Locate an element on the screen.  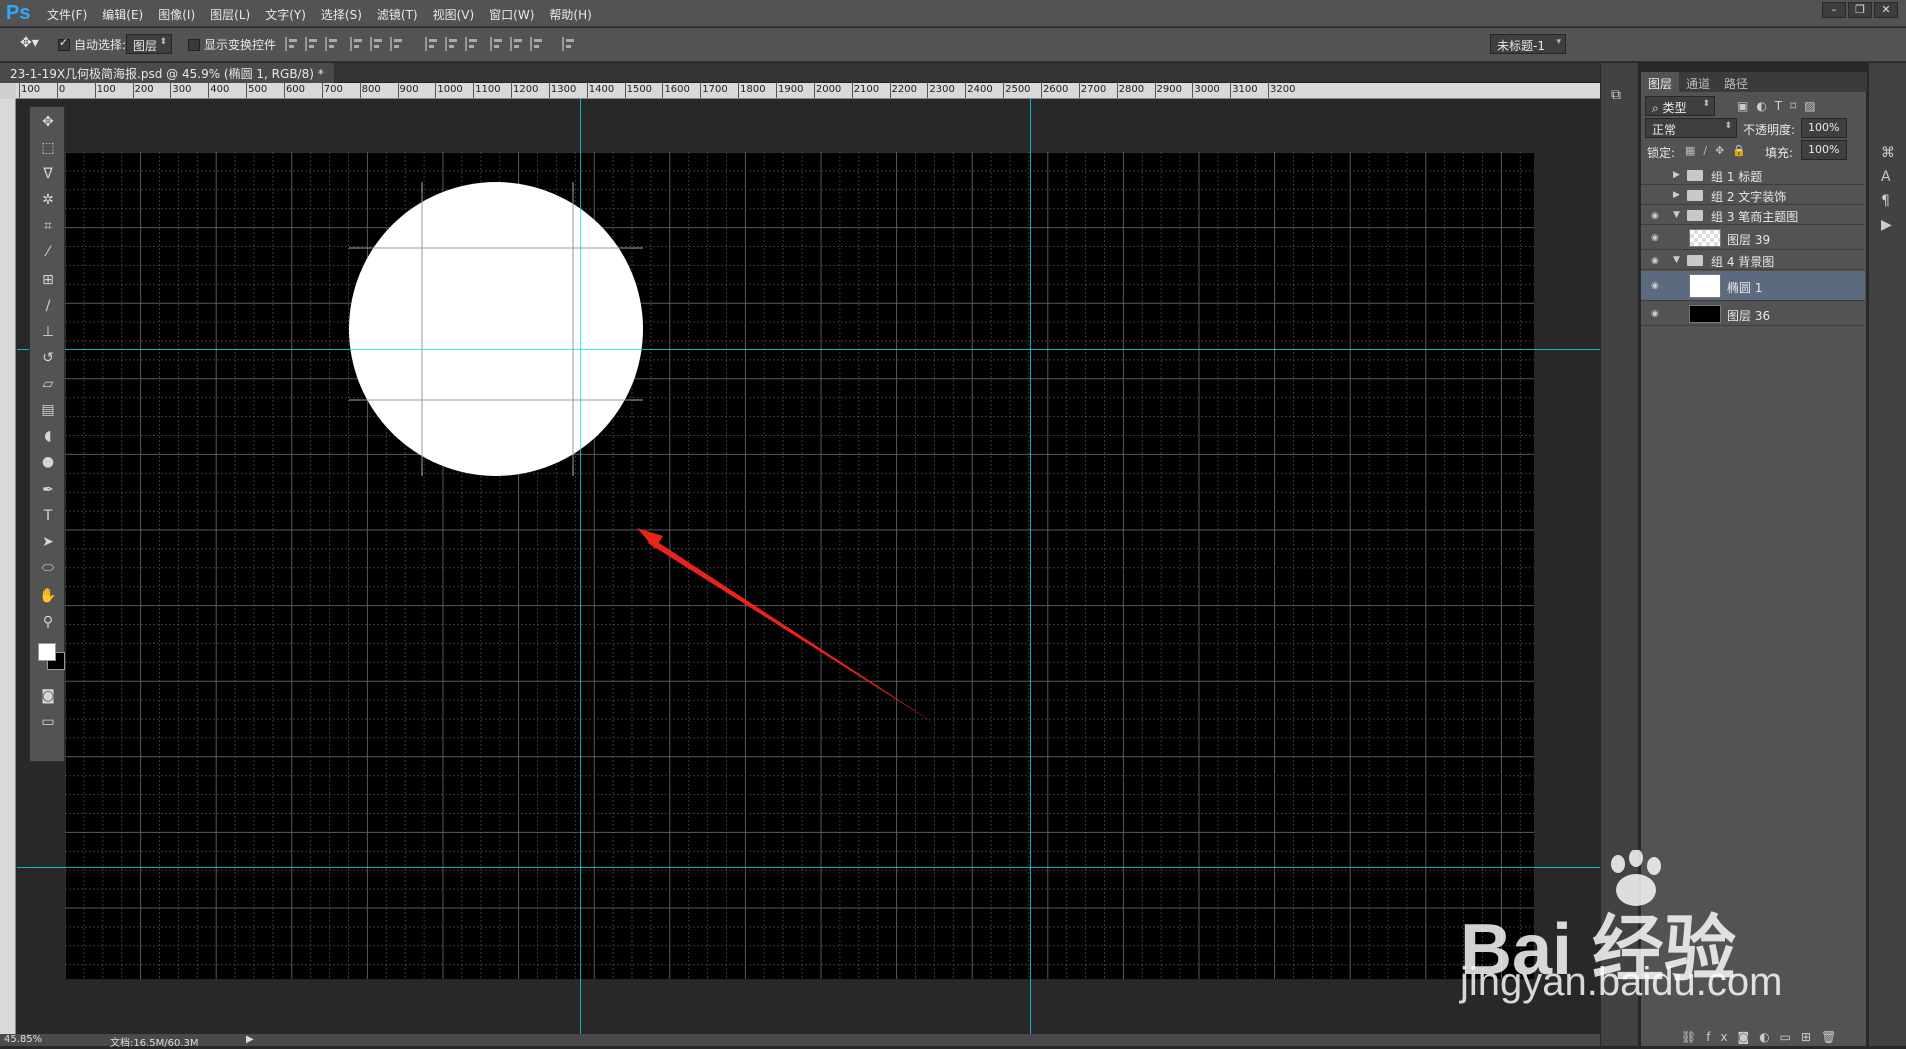
layer-row: ◉ 椭圆 1 is located at coordinates (1753, 286).